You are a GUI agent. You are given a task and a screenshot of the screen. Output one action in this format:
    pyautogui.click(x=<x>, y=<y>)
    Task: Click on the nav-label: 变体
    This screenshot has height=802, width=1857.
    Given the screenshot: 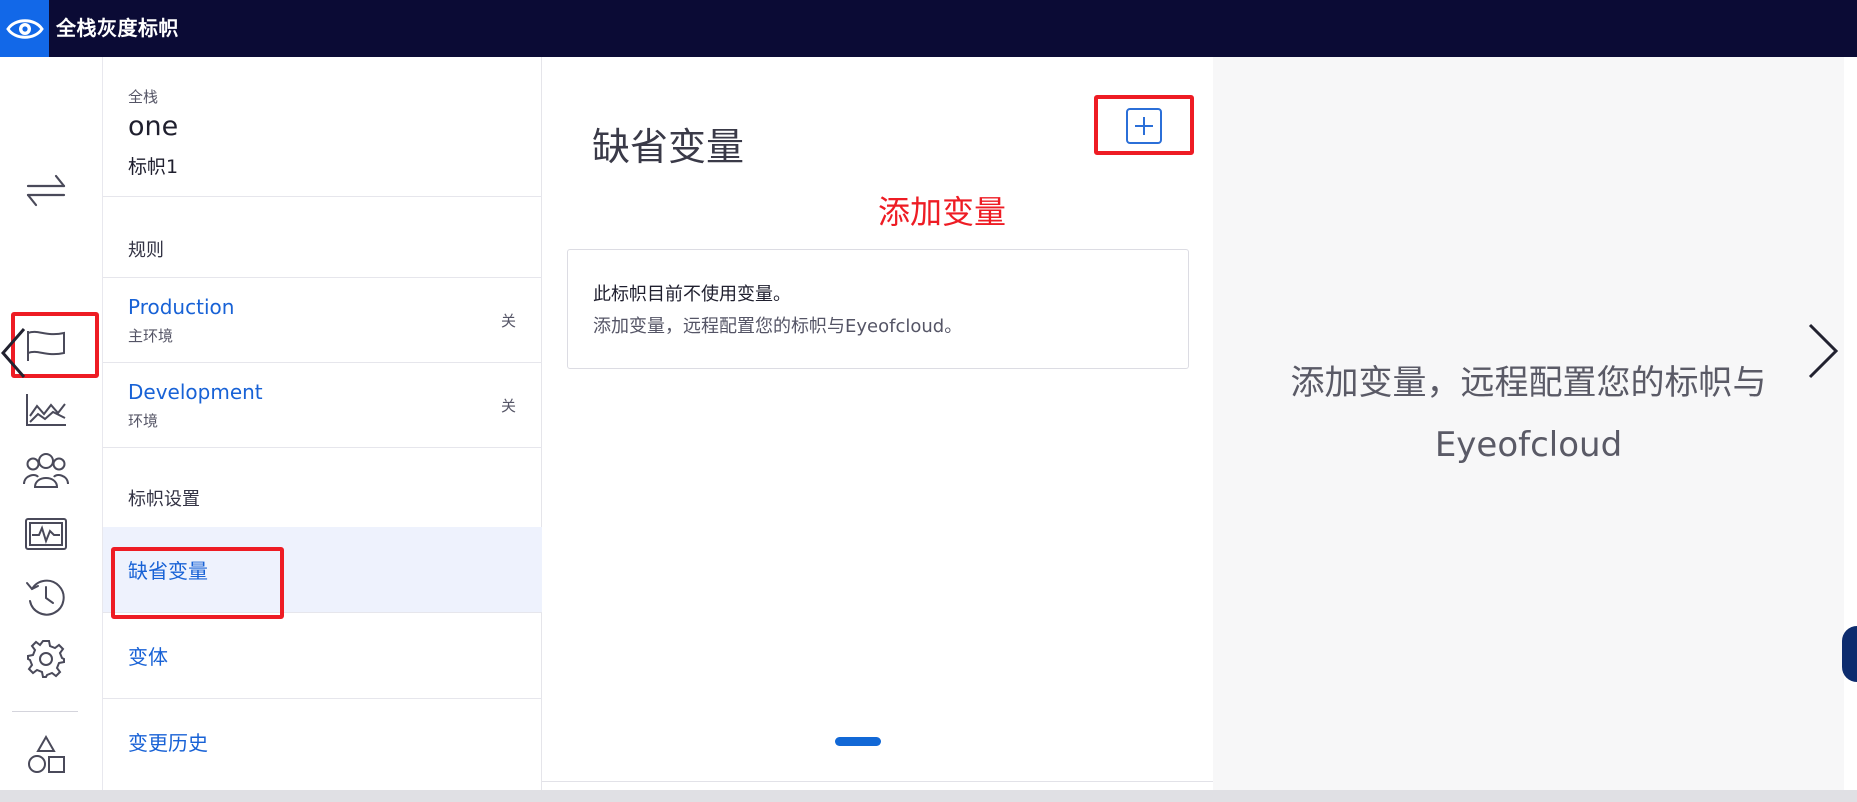 What is the action you would take?
    pyautogui.click(x=148, y=657)
    